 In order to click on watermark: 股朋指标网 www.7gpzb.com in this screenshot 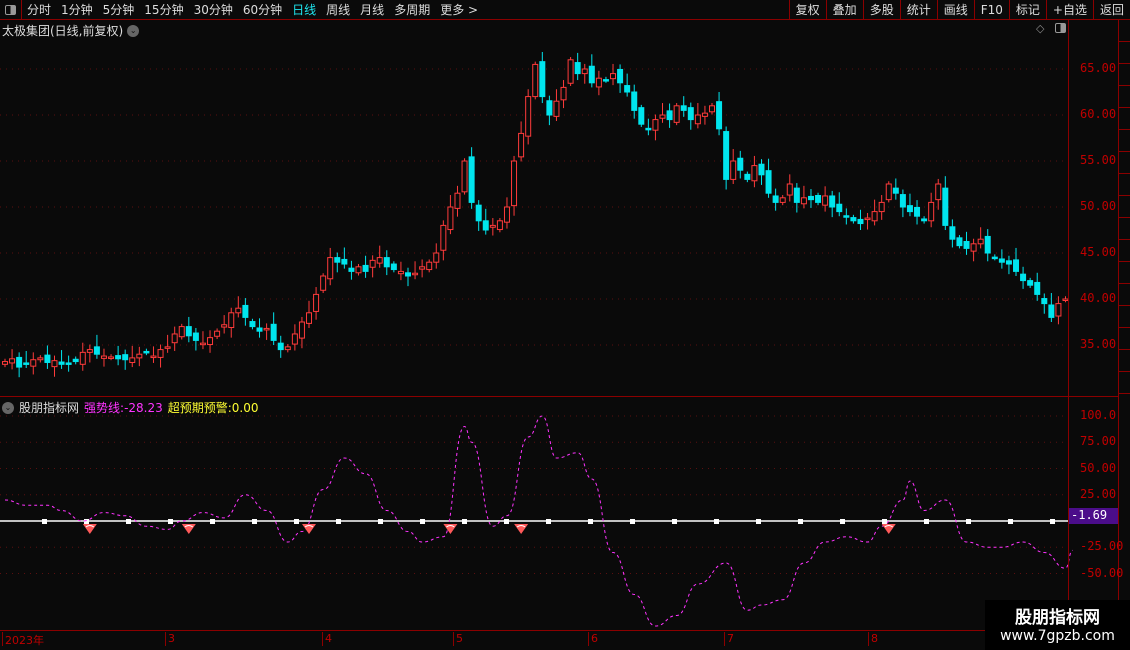, I will do `click(1057, 625)`.